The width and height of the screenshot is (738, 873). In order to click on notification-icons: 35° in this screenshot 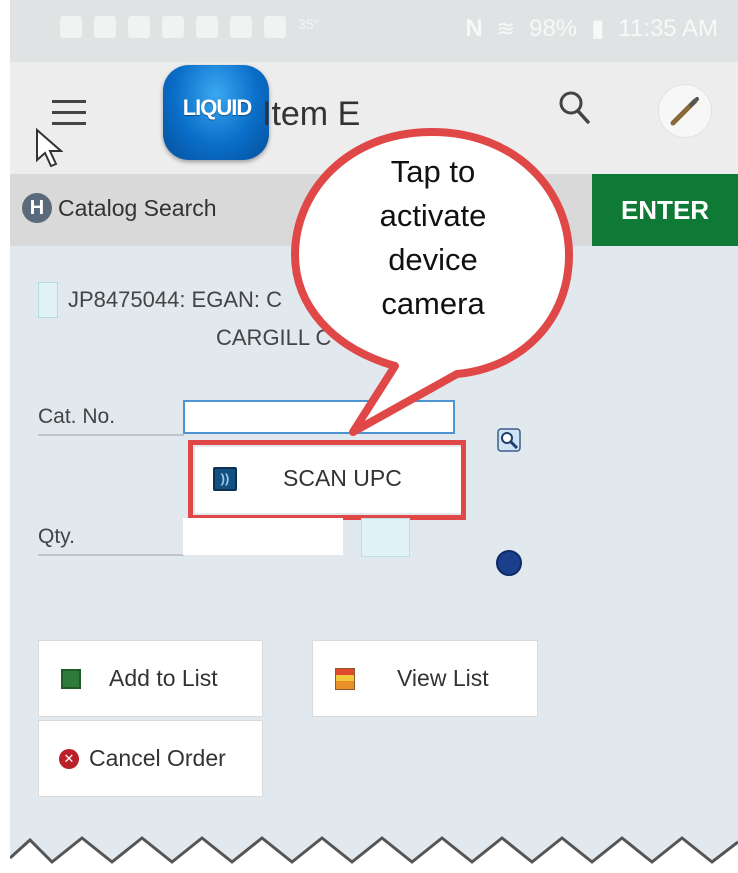, I will do `click(189, 27)`.